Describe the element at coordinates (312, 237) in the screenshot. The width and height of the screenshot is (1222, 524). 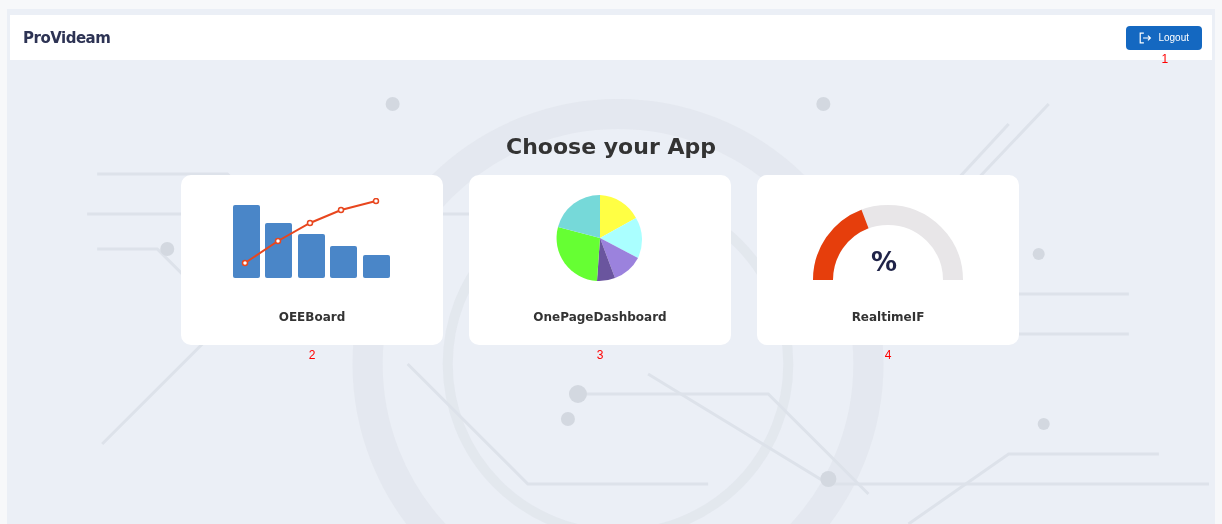
I see `bar-chart-icon` at that location.